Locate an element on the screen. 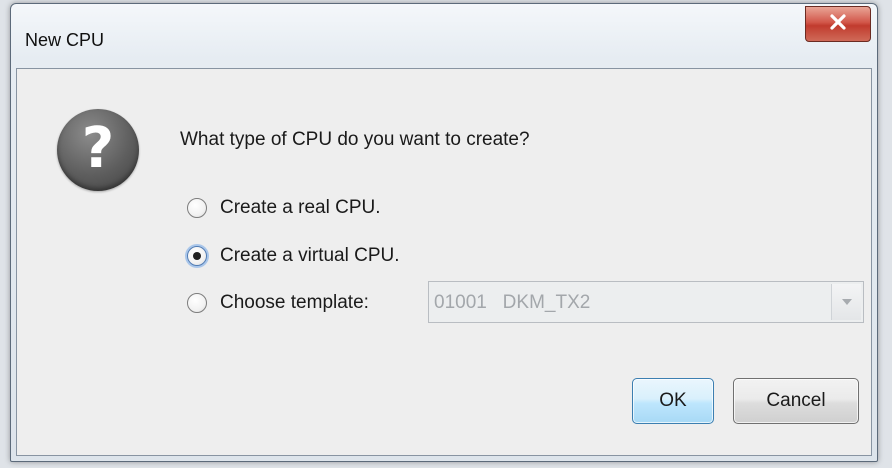 The image size is (892, 468). radio-virtual-cpu is located at coordinates (197, 256).